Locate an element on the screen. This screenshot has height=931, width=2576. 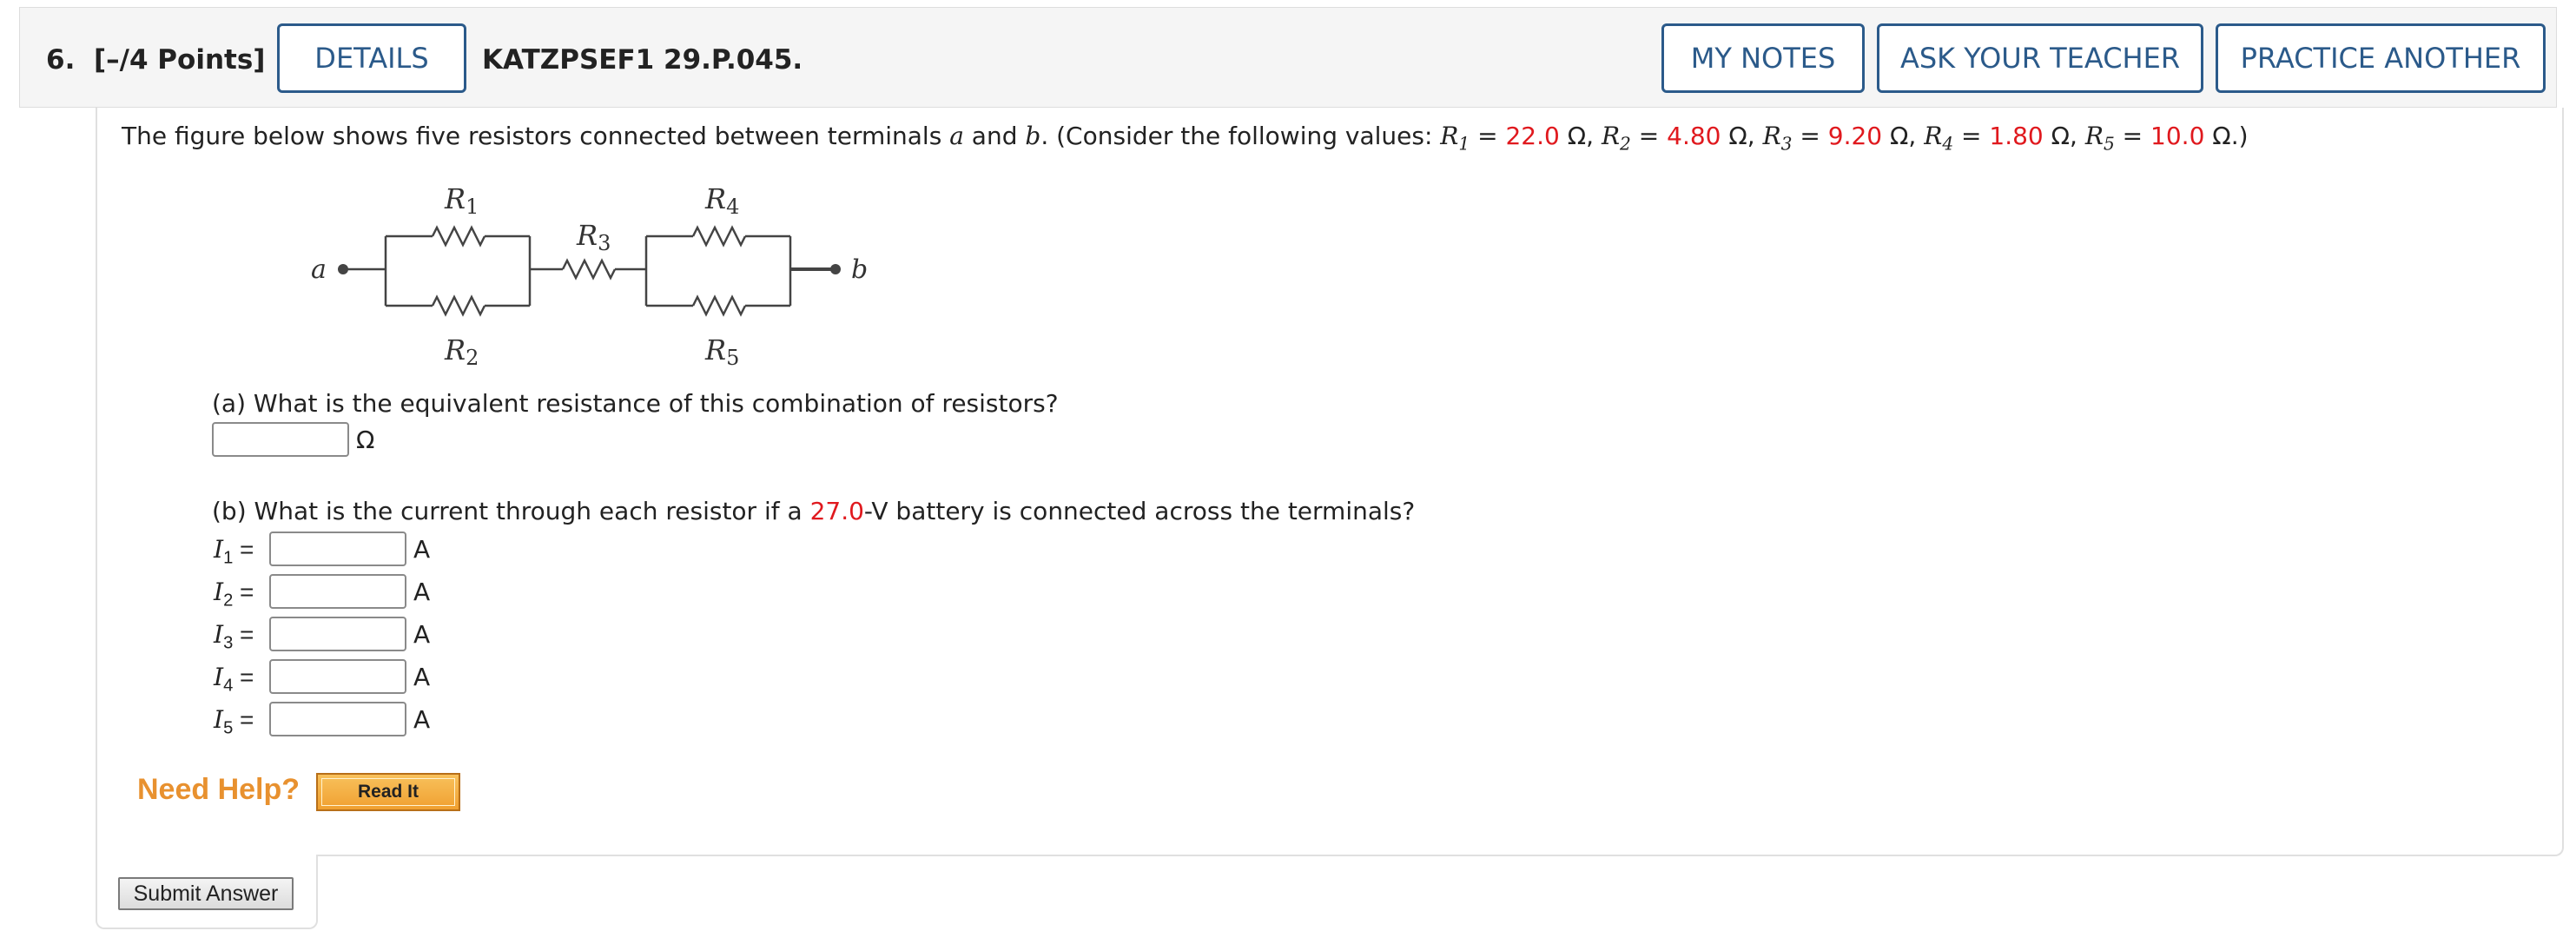
need-help-label: Need Help? is located at coordinates (219, 789).